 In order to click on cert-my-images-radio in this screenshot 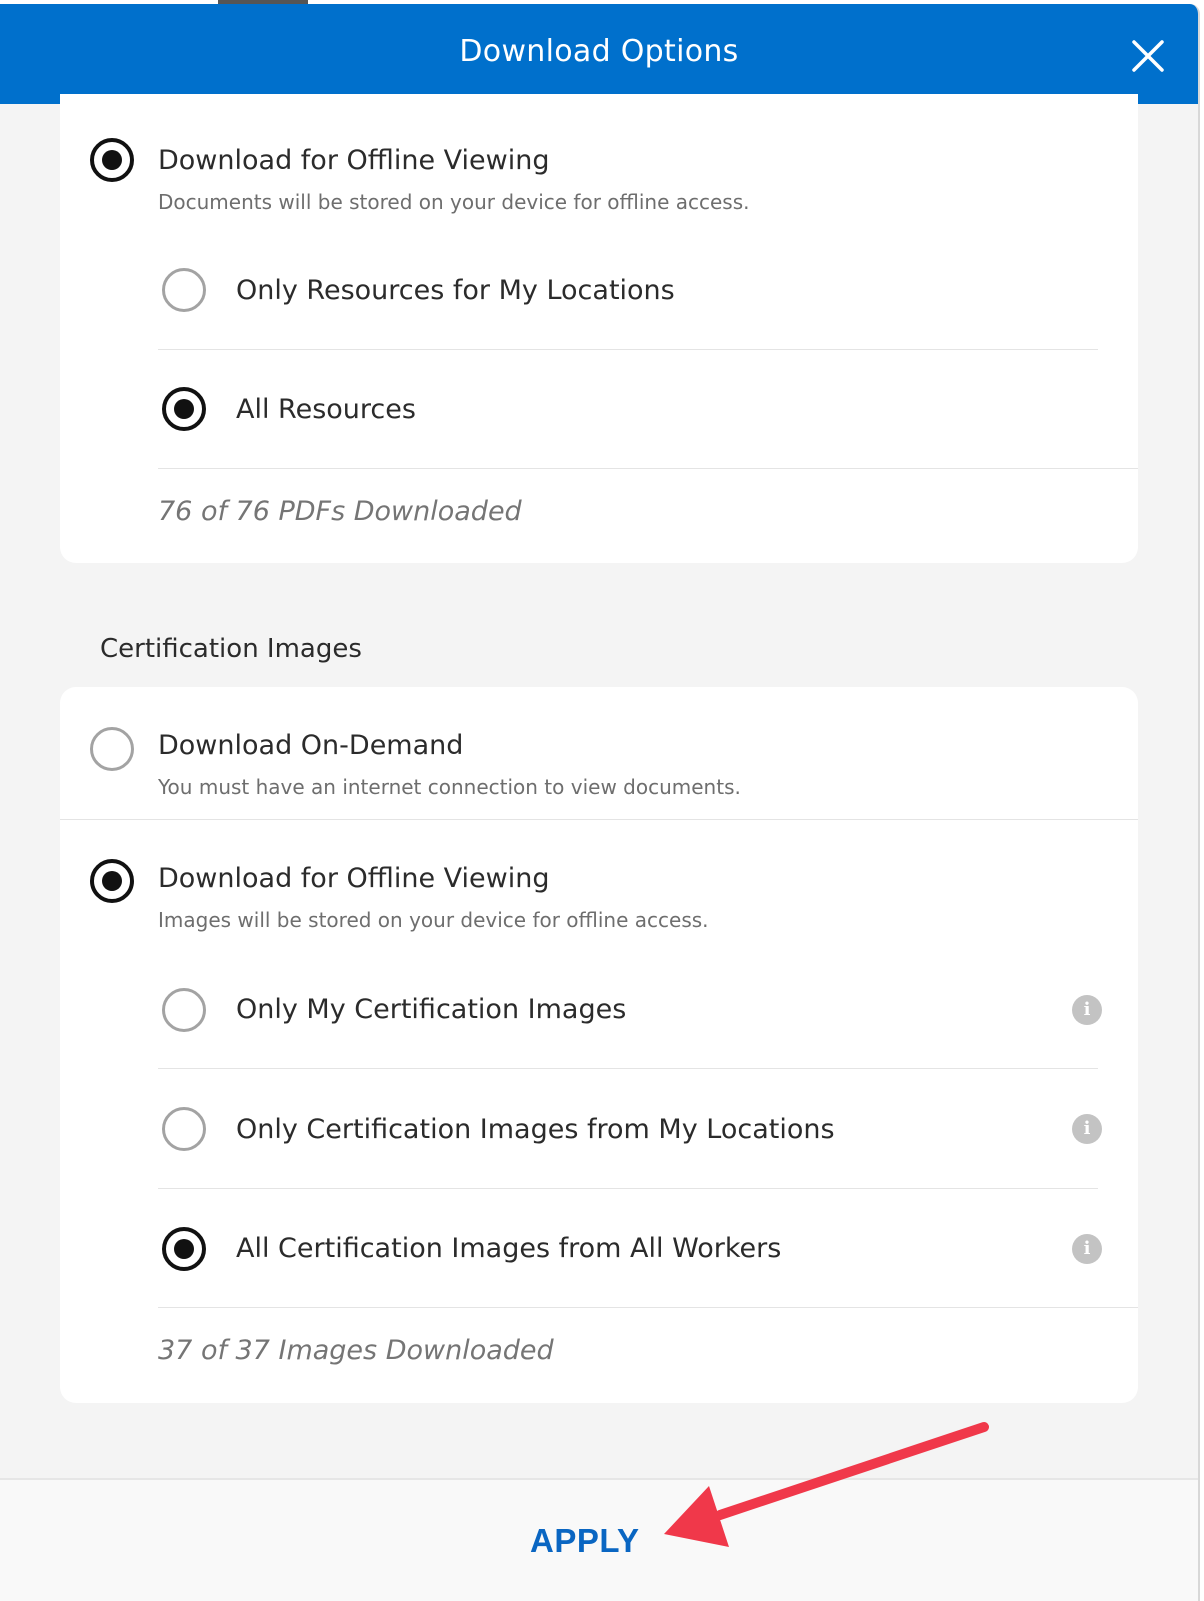, I will do `click(184, 1010)`.